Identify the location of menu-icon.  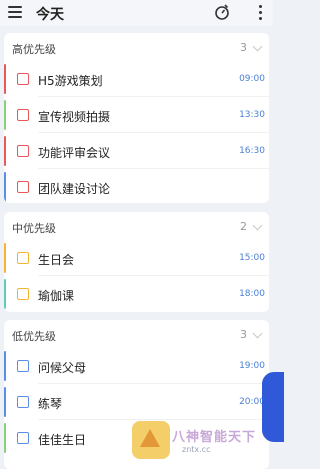
(15, 12).